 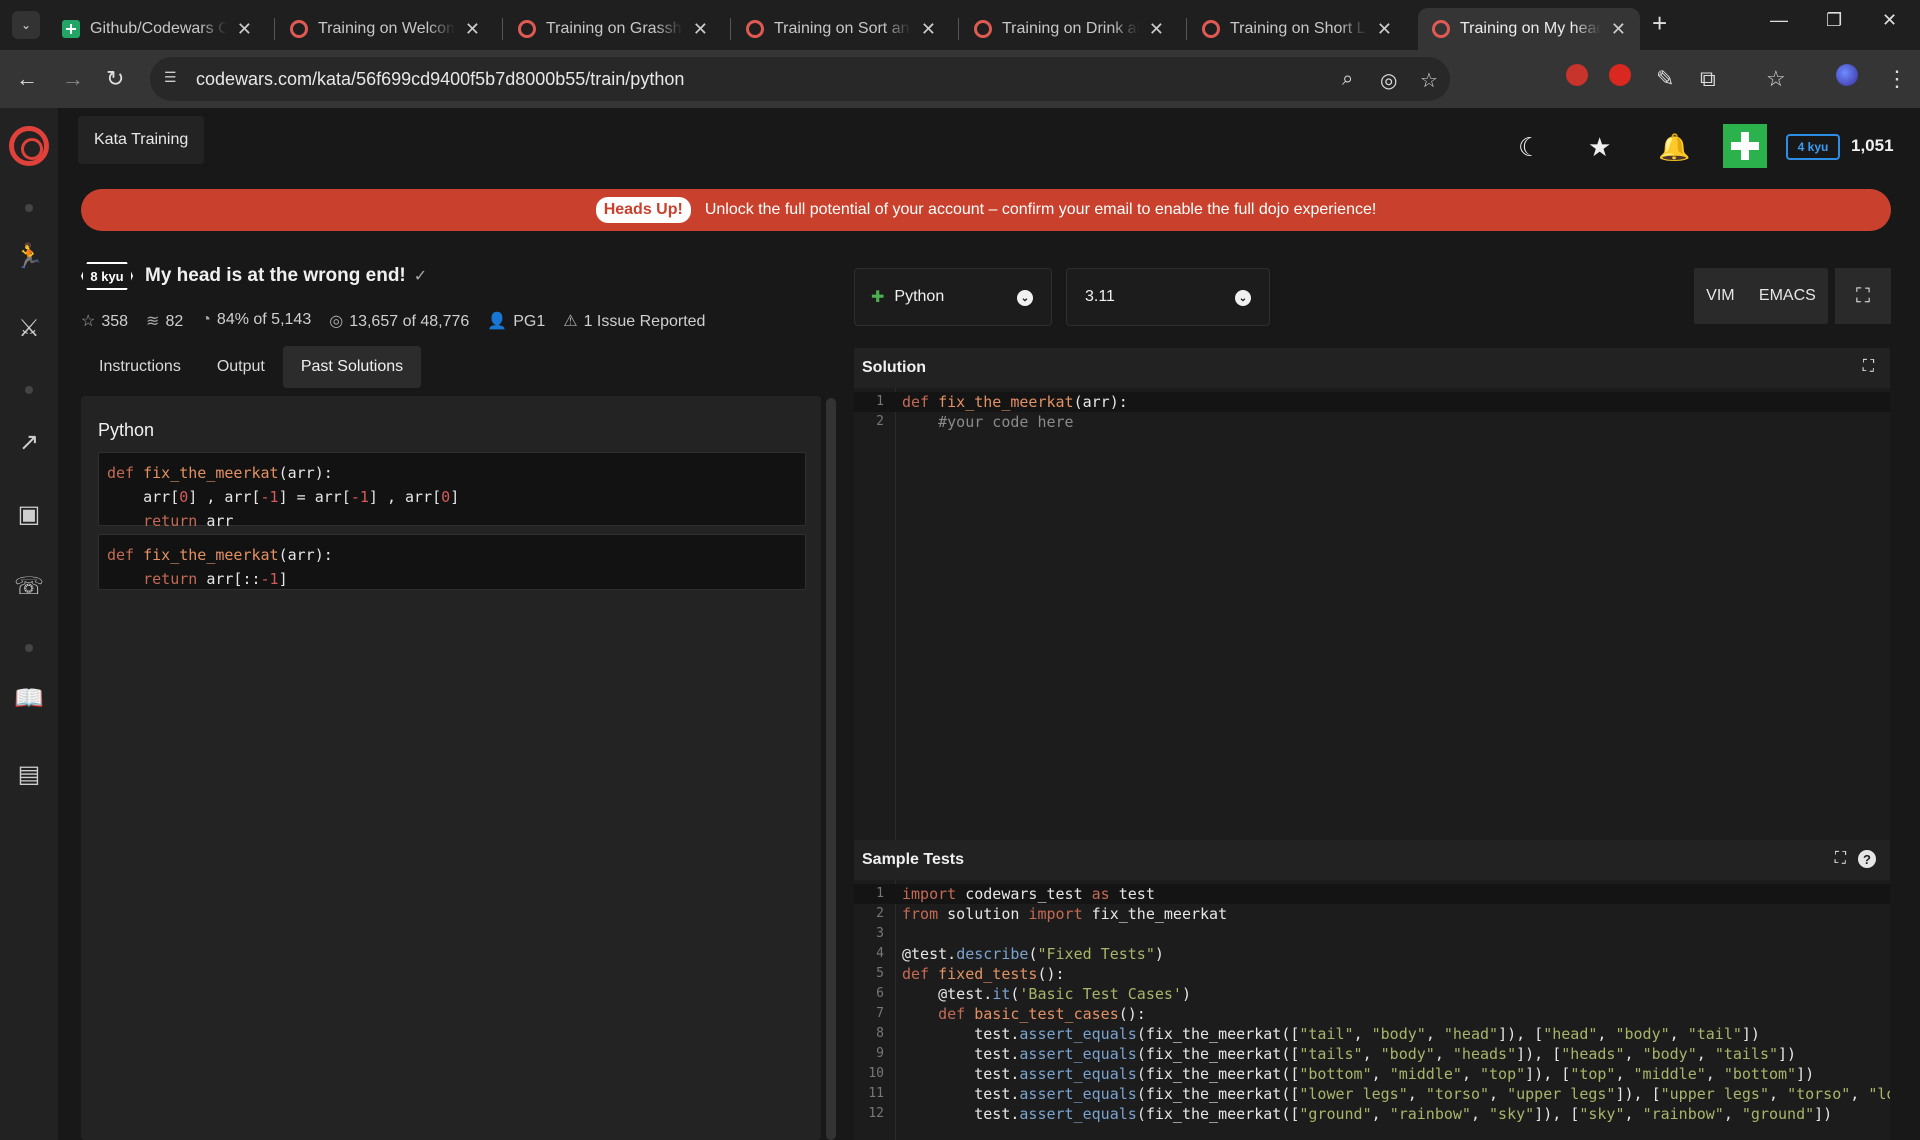 I want to click on target-icon: ◎, so click(x=336, y=321).